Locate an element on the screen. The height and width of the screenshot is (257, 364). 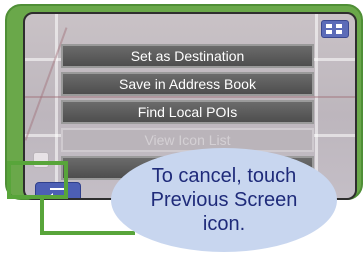
callout-text: To cancel, touch Previous Screen icon. is located at coordinates (224, 200).